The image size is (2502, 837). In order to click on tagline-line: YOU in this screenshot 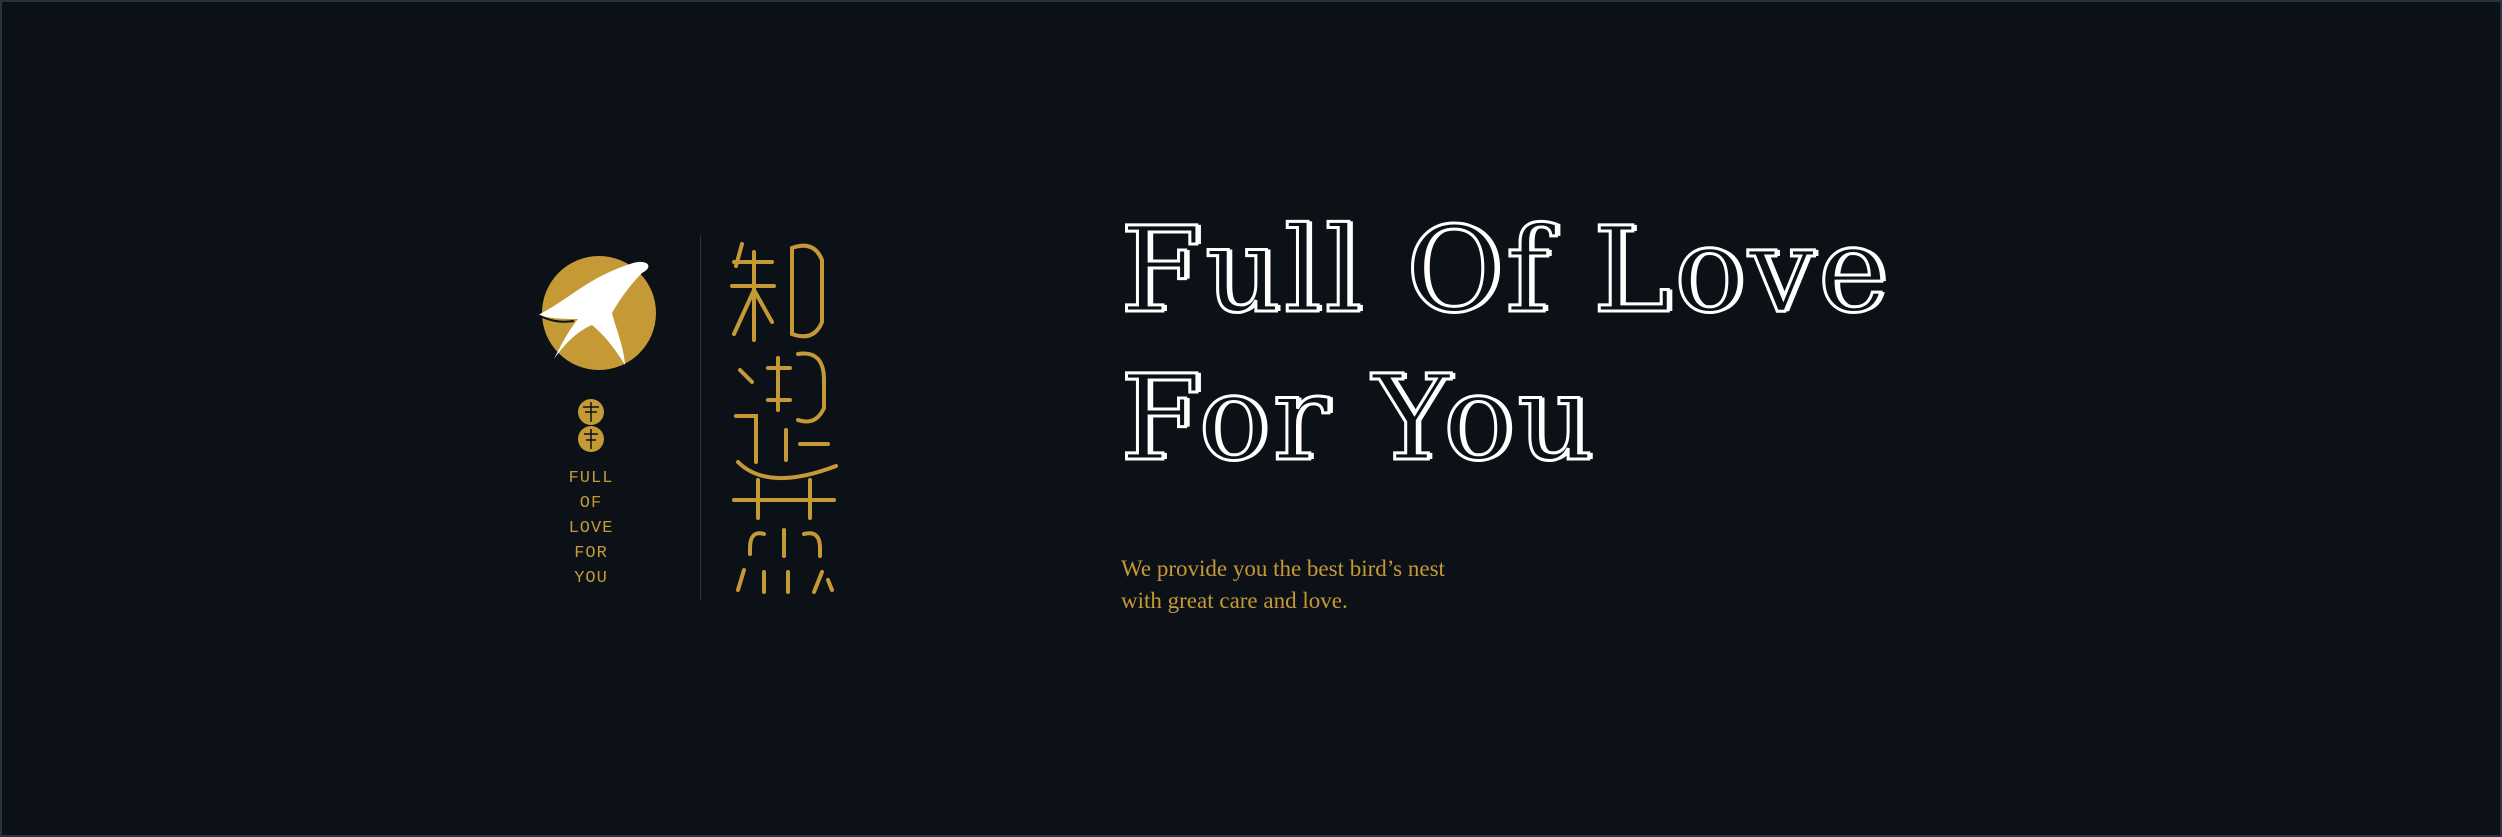, I will do `click(591, 578)`.